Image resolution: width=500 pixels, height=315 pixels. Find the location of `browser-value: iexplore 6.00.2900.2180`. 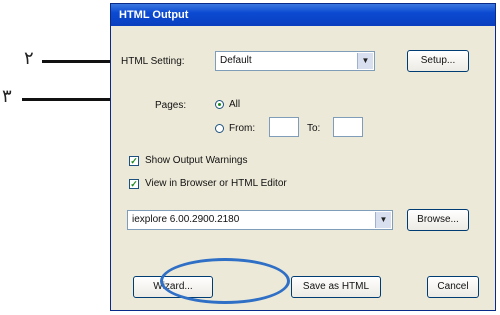

browser-value: iexplore 6.00.2900.2180 is located at coordinates (186, 219).